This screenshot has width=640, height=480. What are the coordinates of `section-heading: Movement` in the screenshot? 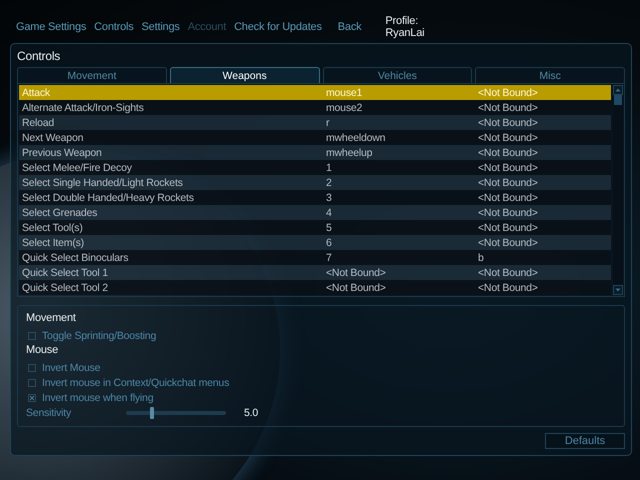 It's located at (51, 319).